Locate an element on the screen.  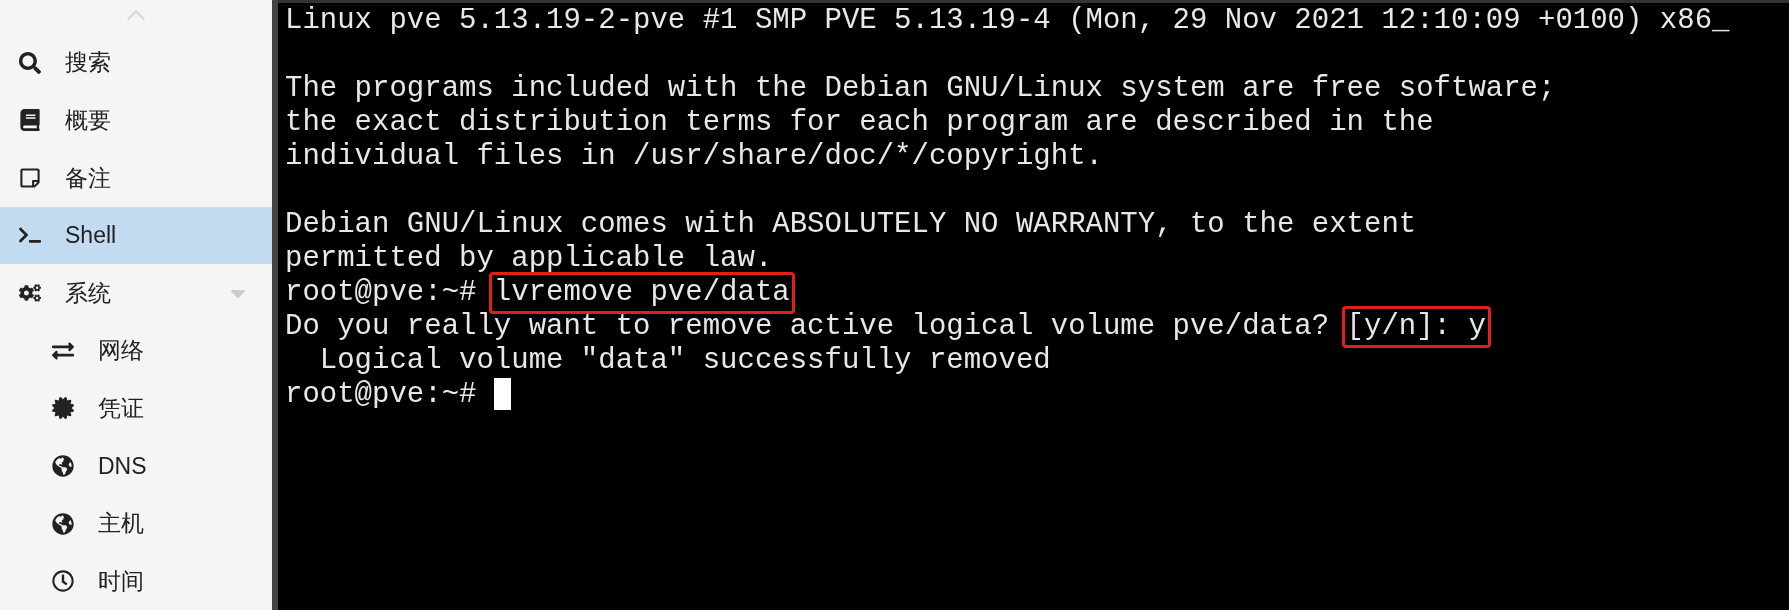
sidebar-item: Shell is located at coordinates (136, 235).